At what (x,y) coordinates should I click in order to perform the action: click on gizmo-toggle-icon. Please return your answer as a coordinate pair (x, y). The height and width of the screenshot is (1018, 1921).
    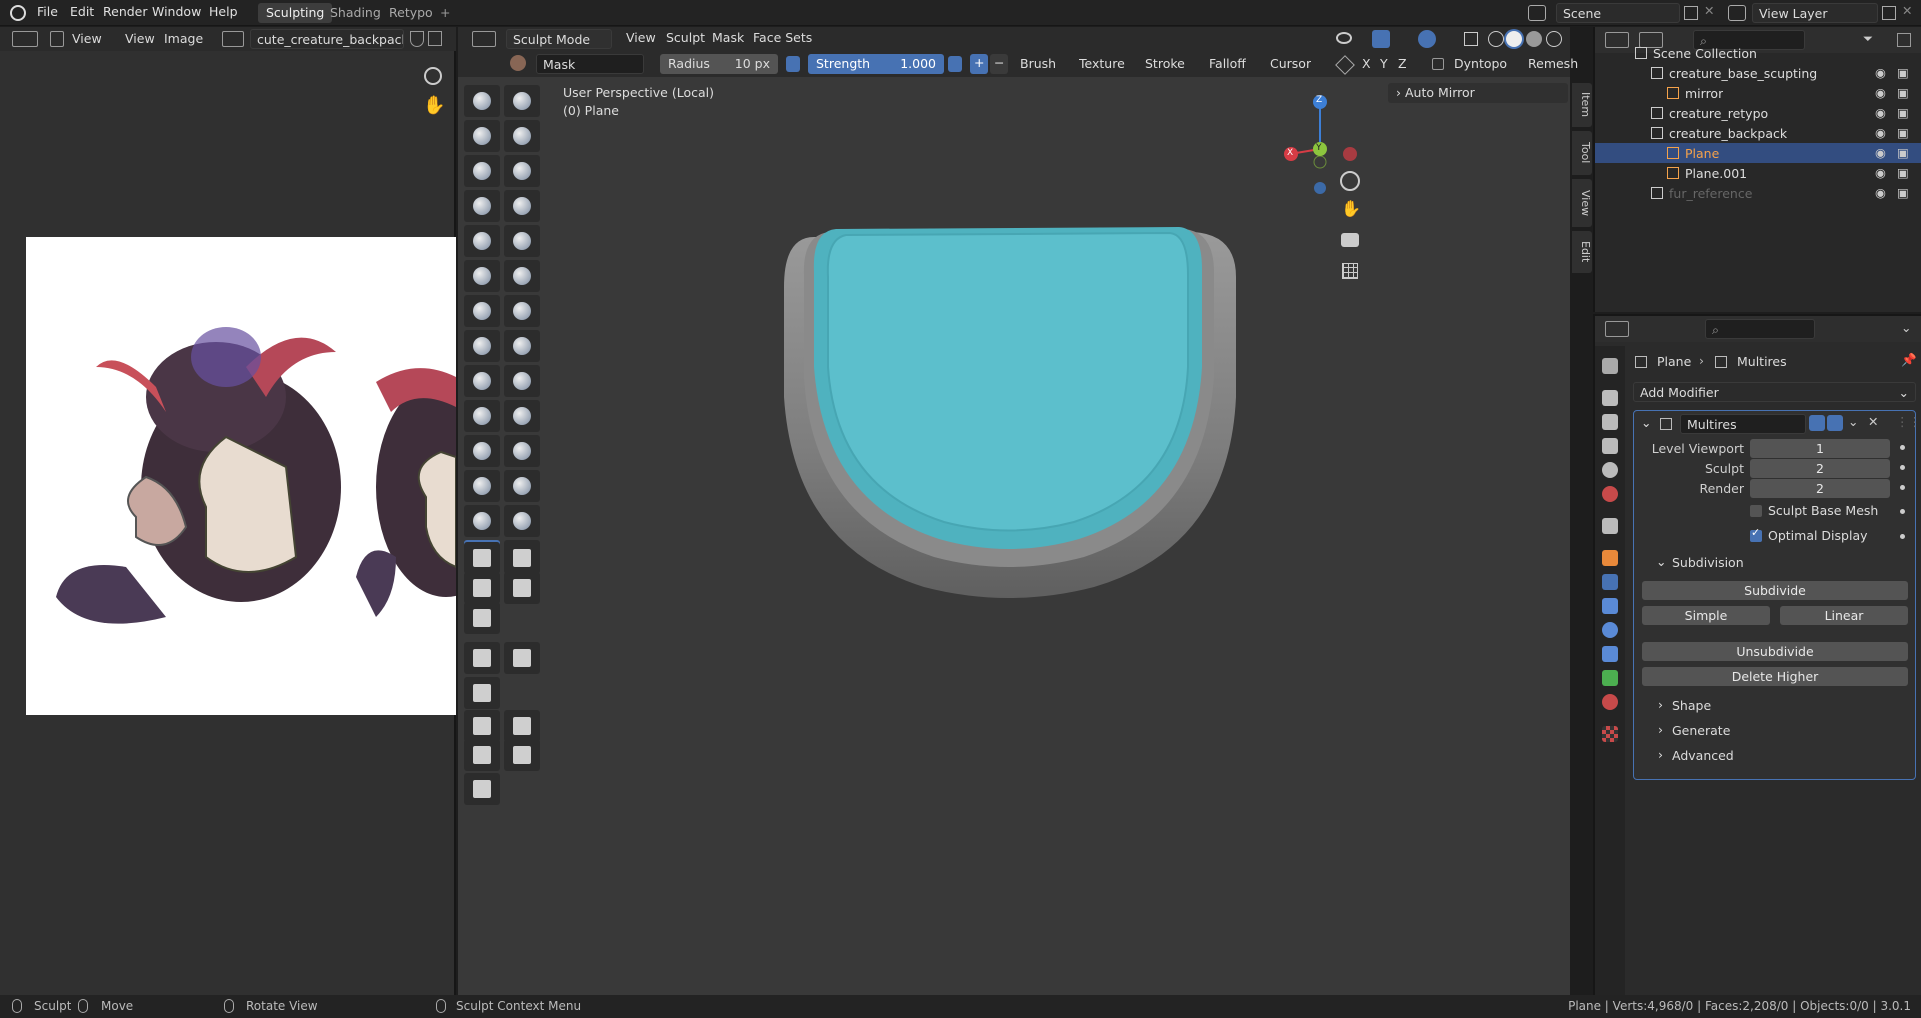
    Looking at the image, I should click on (1381, 39).